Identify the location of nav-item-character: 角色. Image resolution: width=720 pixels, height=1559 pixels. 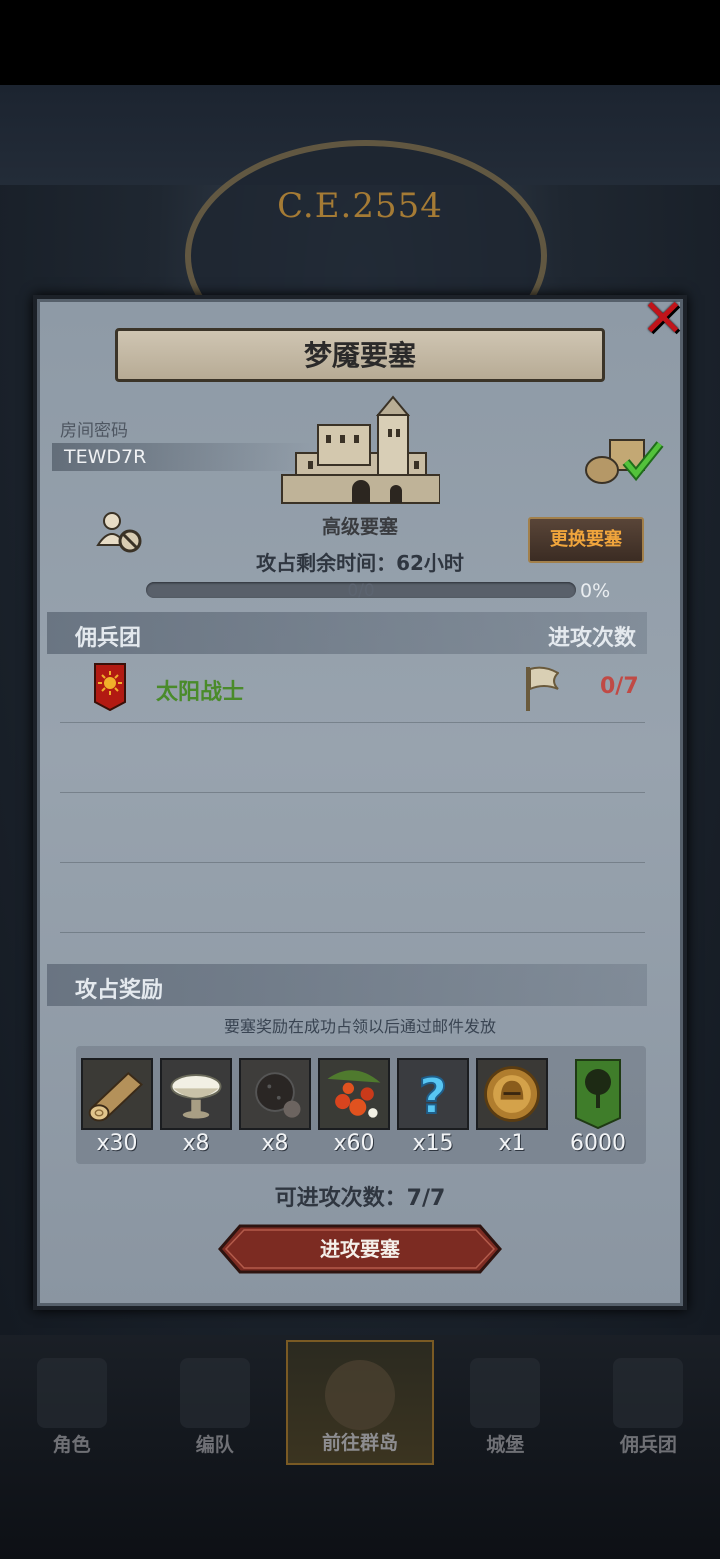
(71, 1402).